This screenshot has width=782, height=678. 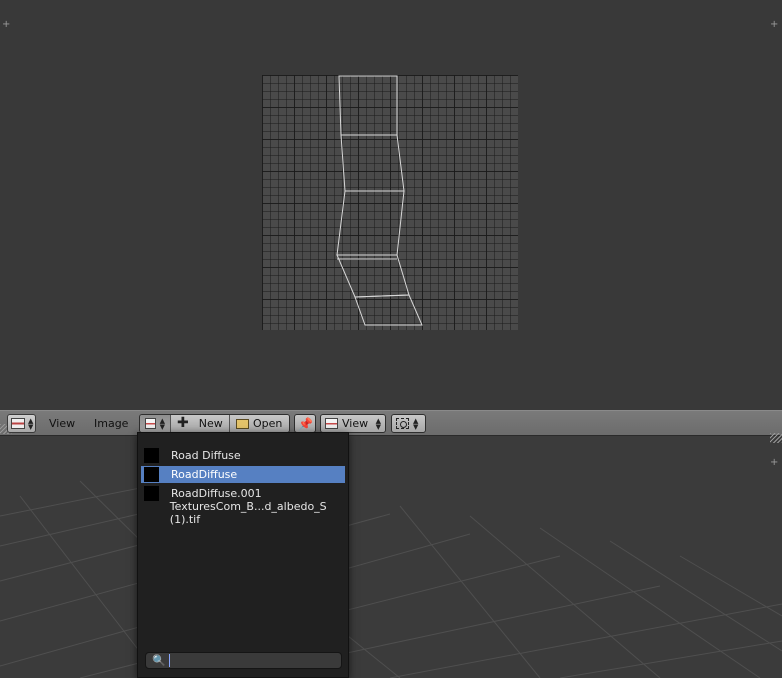 I want to click on menu-image: Image, so click(x=111, y=423).